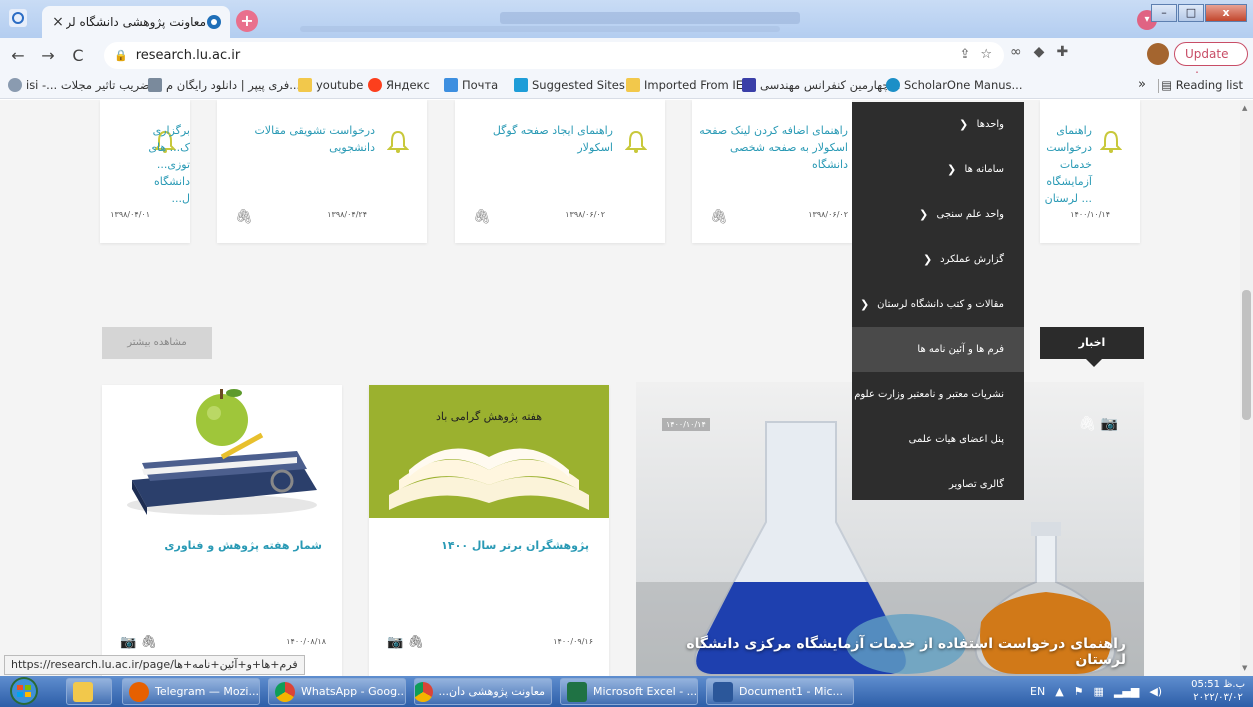  I want to click on maximize-button: □, so click(1191, 13).